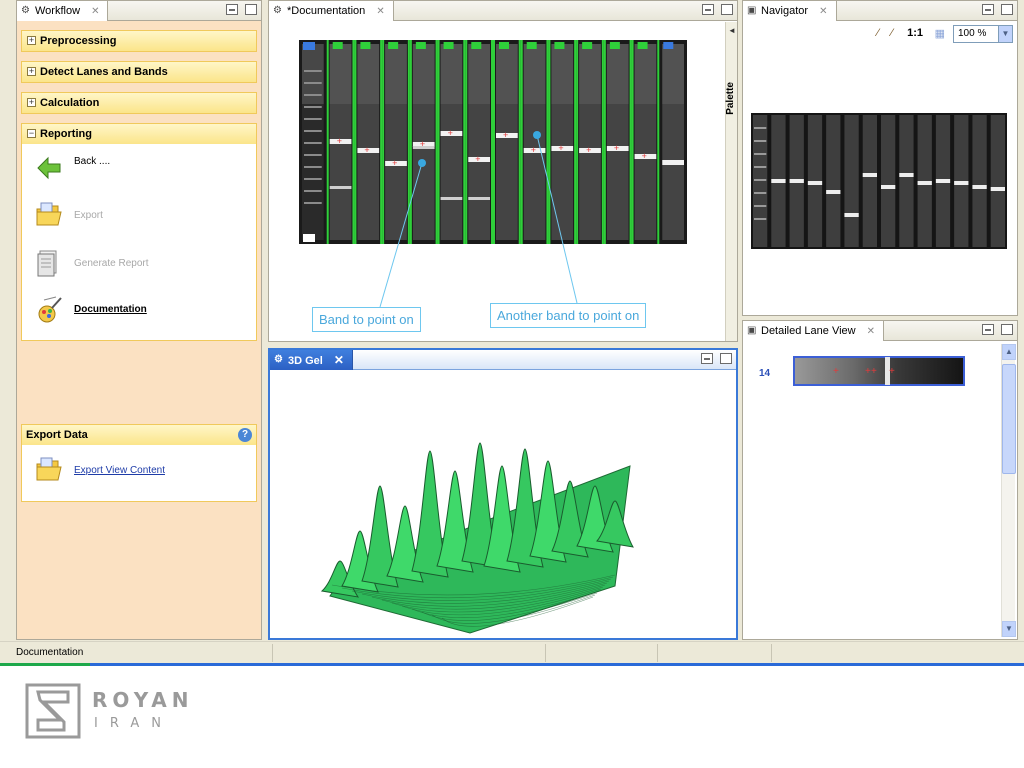 This screenshot has height=768, width=1024. I want to click on callout-another-band: Another band to point on, so click(568, 315).